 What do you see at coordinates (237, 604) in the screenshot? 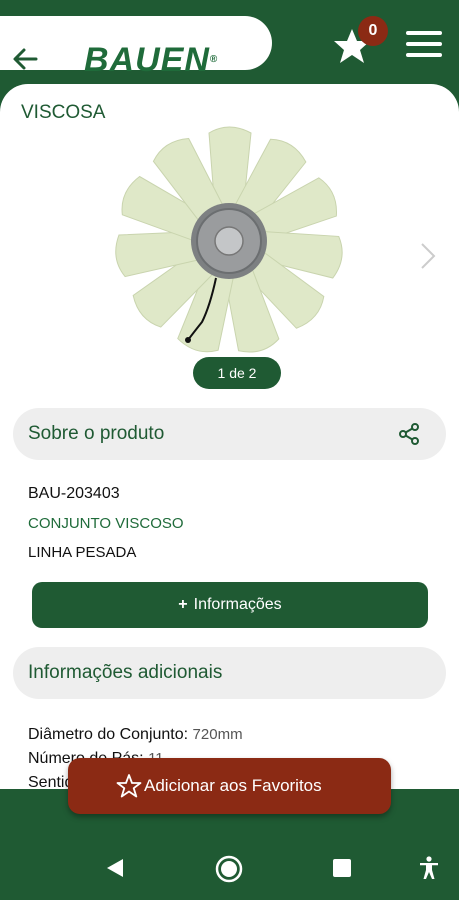
I see `more-info-label: Informações` at bounding box center [237, 604].